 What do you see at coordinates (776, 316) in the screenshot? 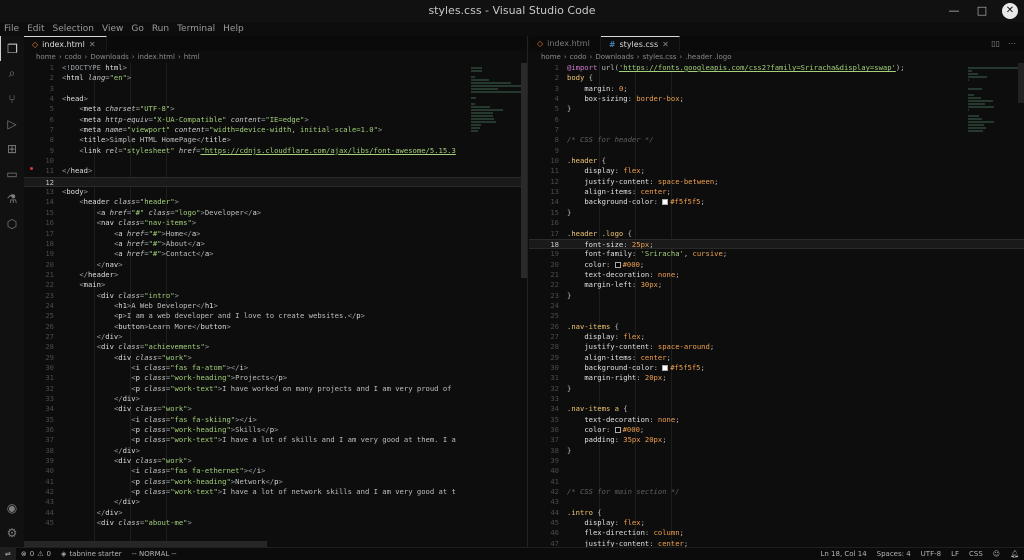
I see `code-line: 25` at bounding box center [776, 316].